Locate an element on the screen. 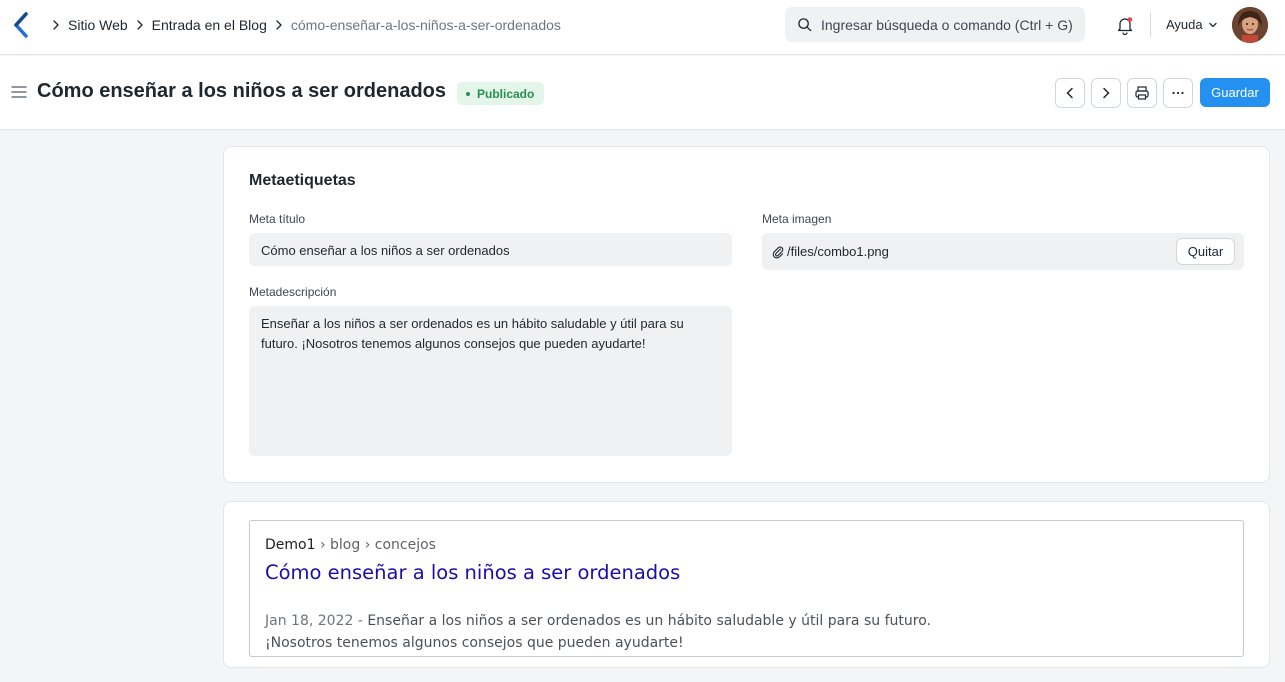  status-dot is located at coordinates (468, 93).